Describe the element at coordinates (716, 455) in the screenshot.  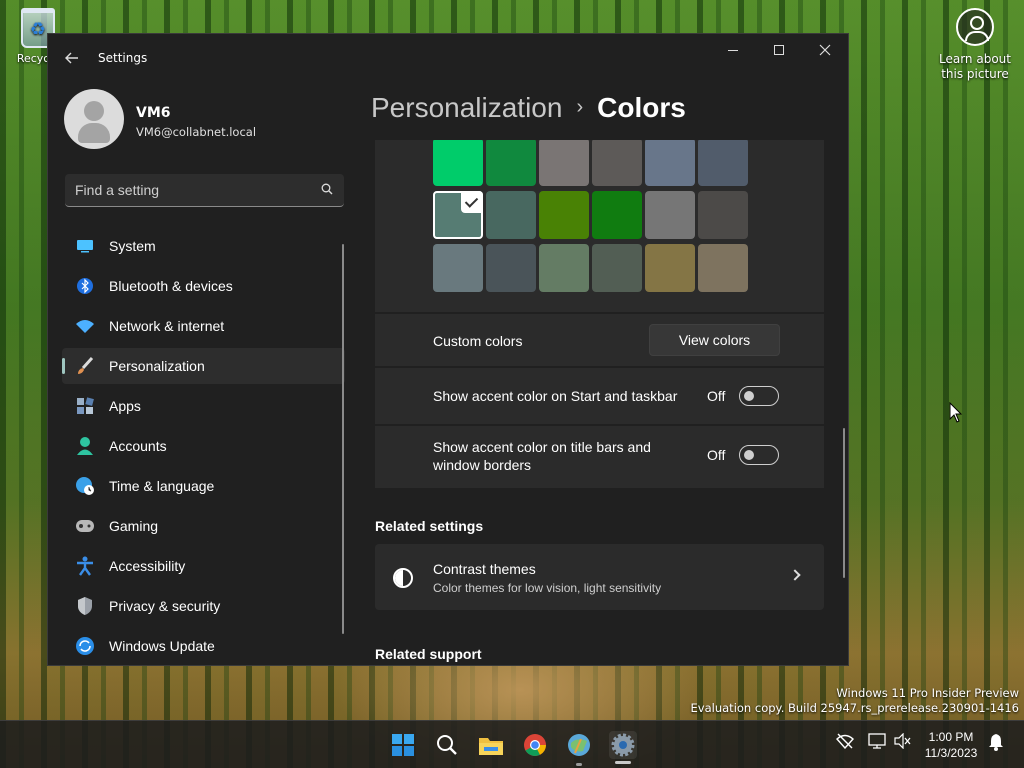
I see `accent-titlebar-state: Off` at that location.